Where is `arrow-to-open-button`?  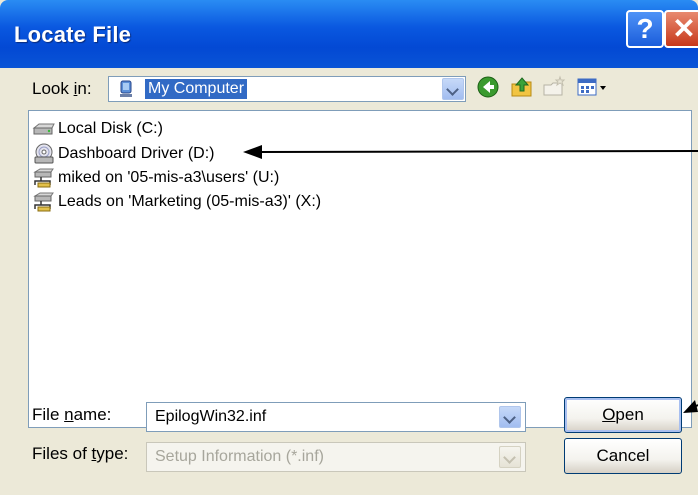
arrow-to-open-button is located at coordinates (690, 406).